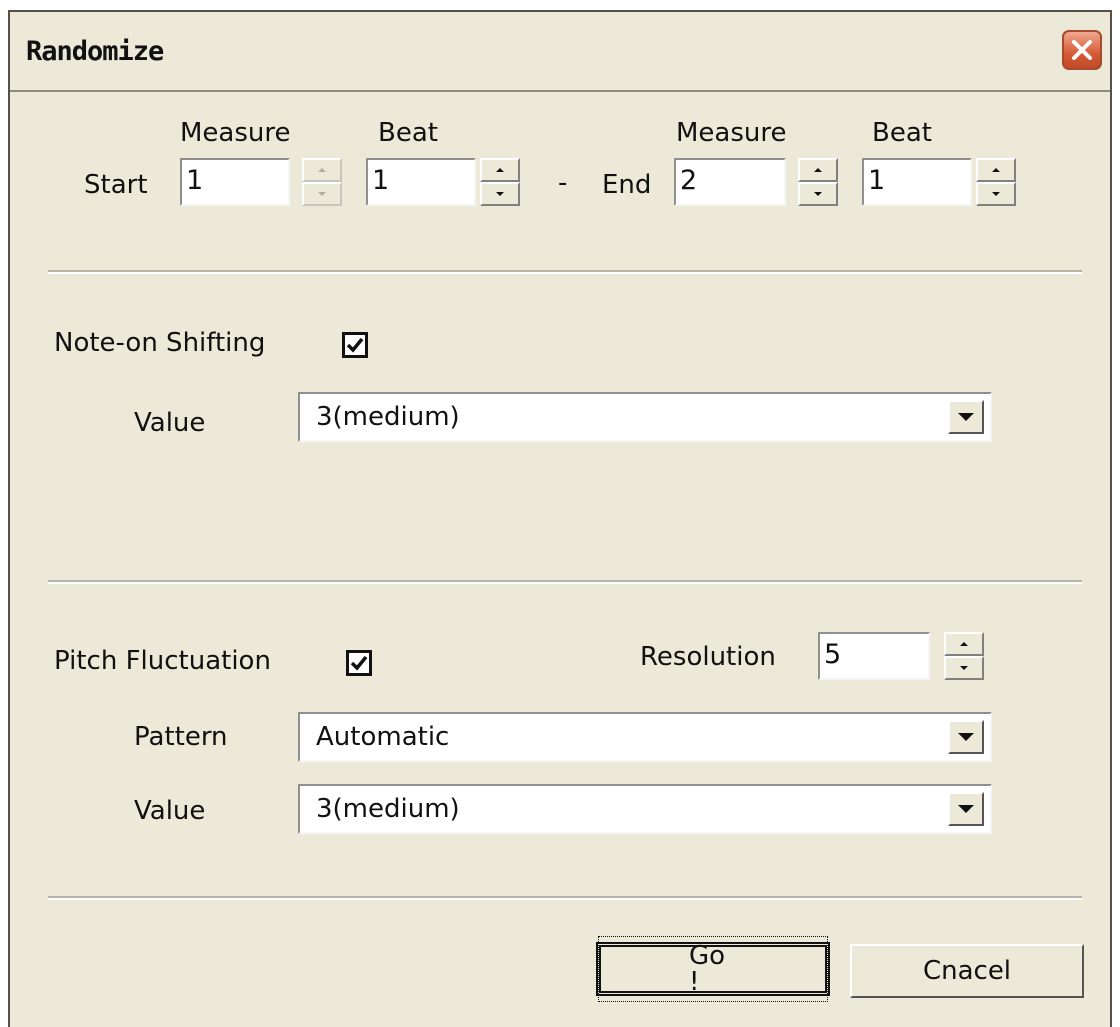 This screenshot has width=1120, height=1027. I want to click on range-dash: -, so click(563, 183).